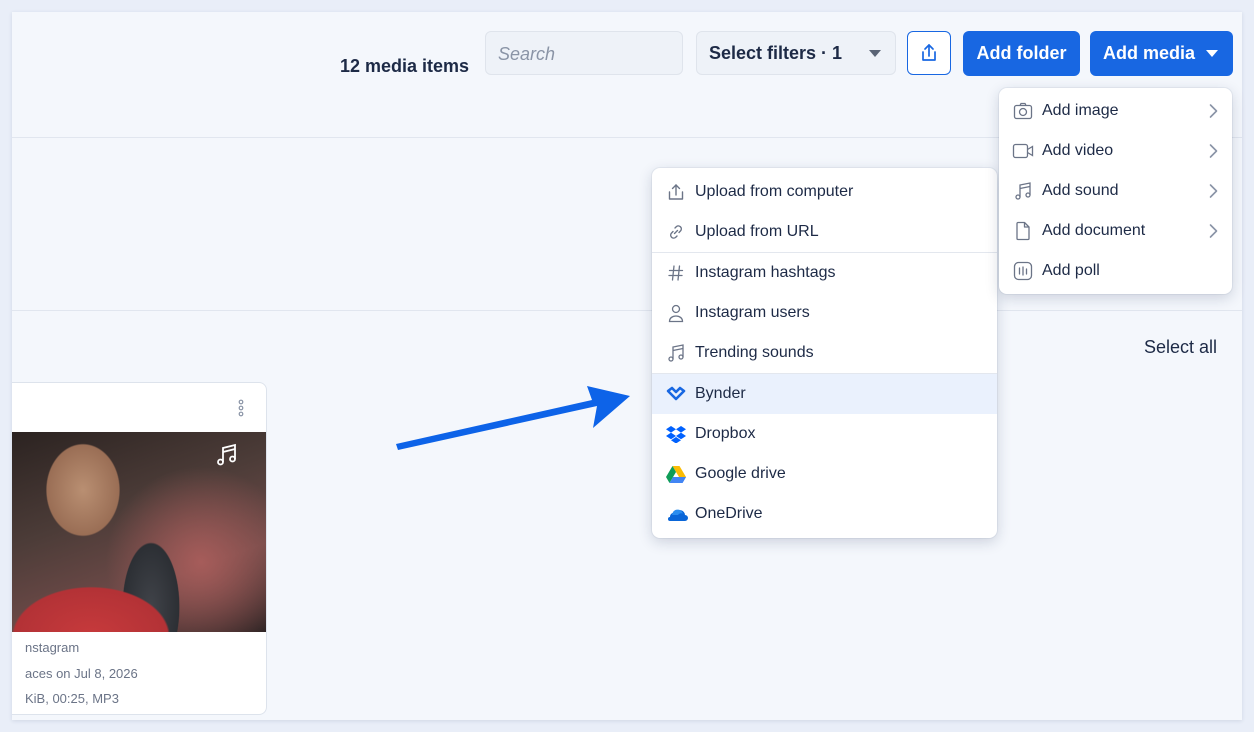 The height and width of the screenshot is (732, 1254). I want to click on menu-item-add-sound: Add sound, so click(1115, 191).